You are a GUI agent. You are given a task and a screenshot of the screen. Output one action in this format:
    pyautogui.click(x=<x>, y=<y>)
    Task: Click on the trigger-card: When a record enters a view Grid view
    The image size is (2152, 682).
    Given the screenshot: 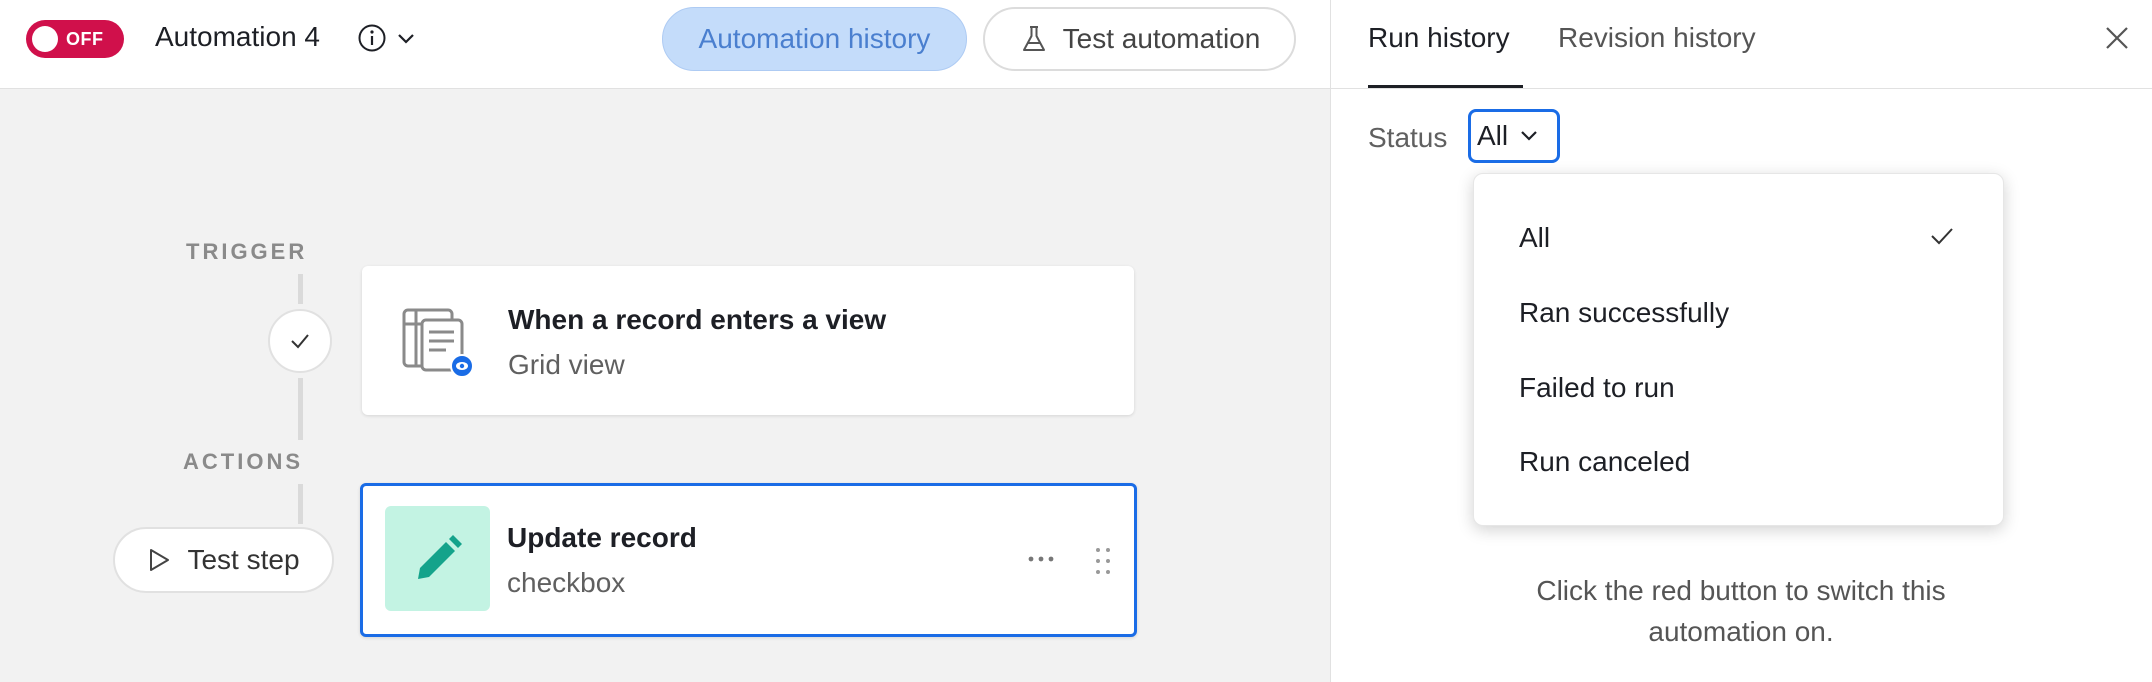 What is the action you would take?
    pyautogui.click(x=748, y=340)
    